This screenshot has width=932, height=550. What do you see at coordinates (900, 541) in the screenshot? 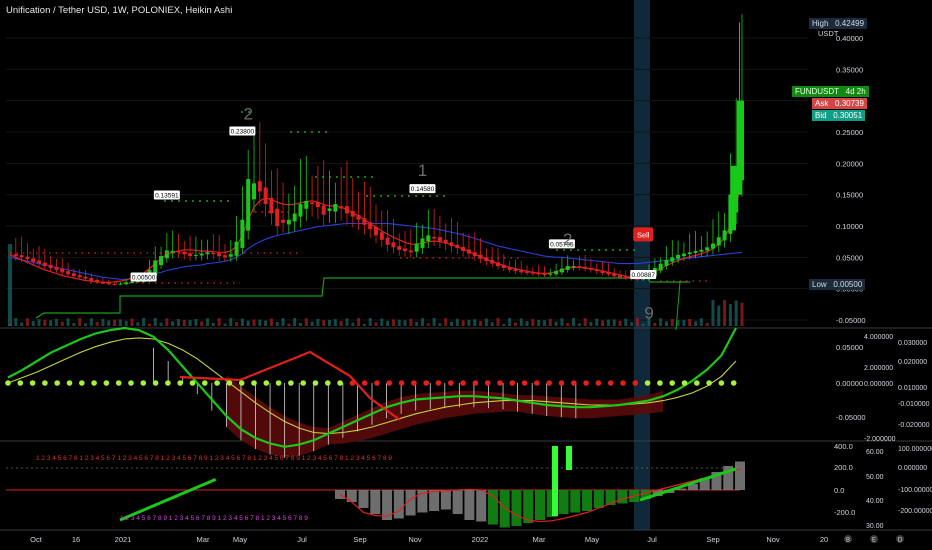
I see `event-marker-text: D` at bounding box center [900, 541].